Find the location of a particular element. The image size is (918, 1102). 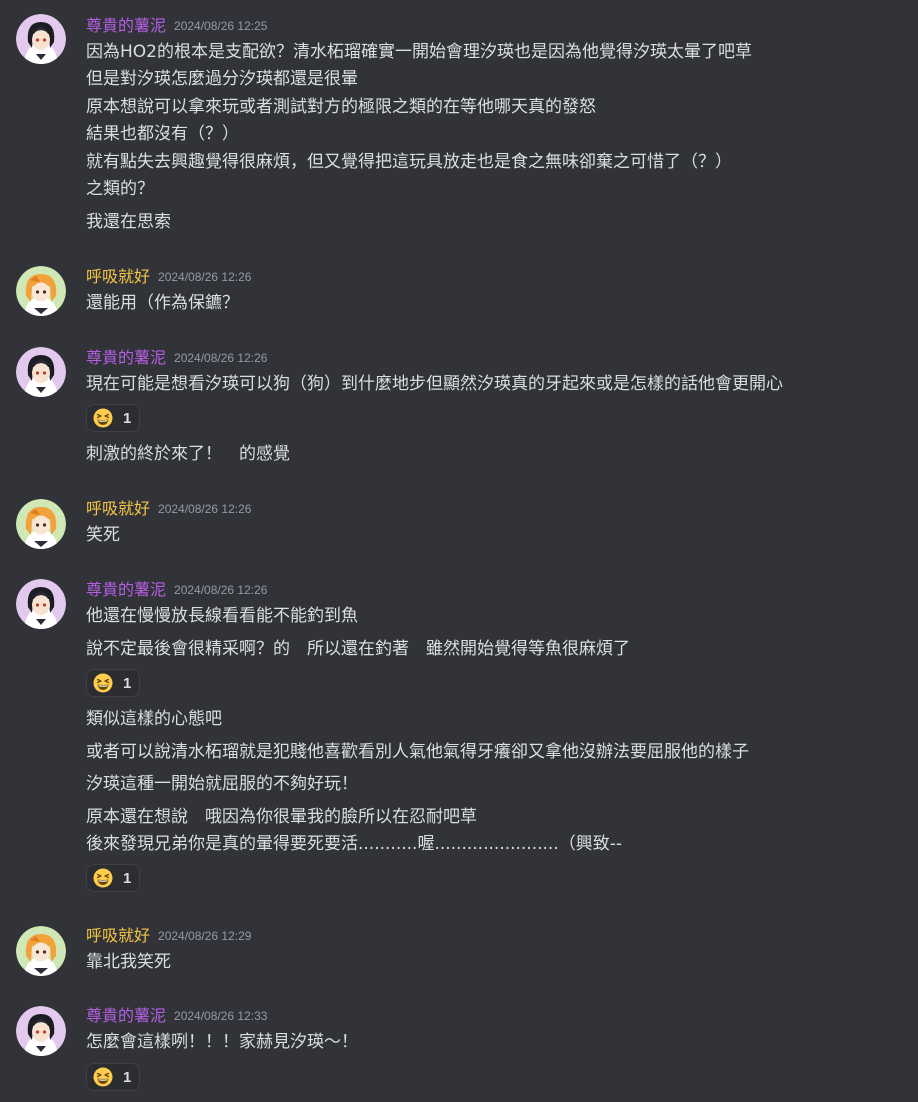

message-text: 之類的？ is located at coordinates (120, 189).